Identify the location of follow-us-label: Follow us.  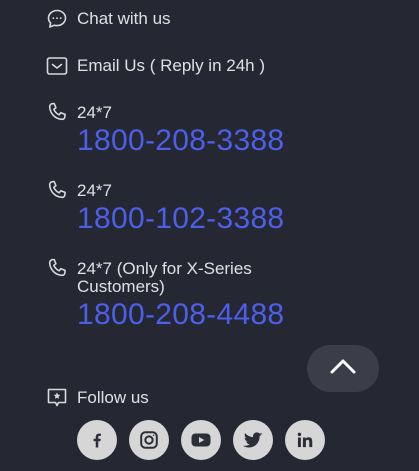
(113, 397).